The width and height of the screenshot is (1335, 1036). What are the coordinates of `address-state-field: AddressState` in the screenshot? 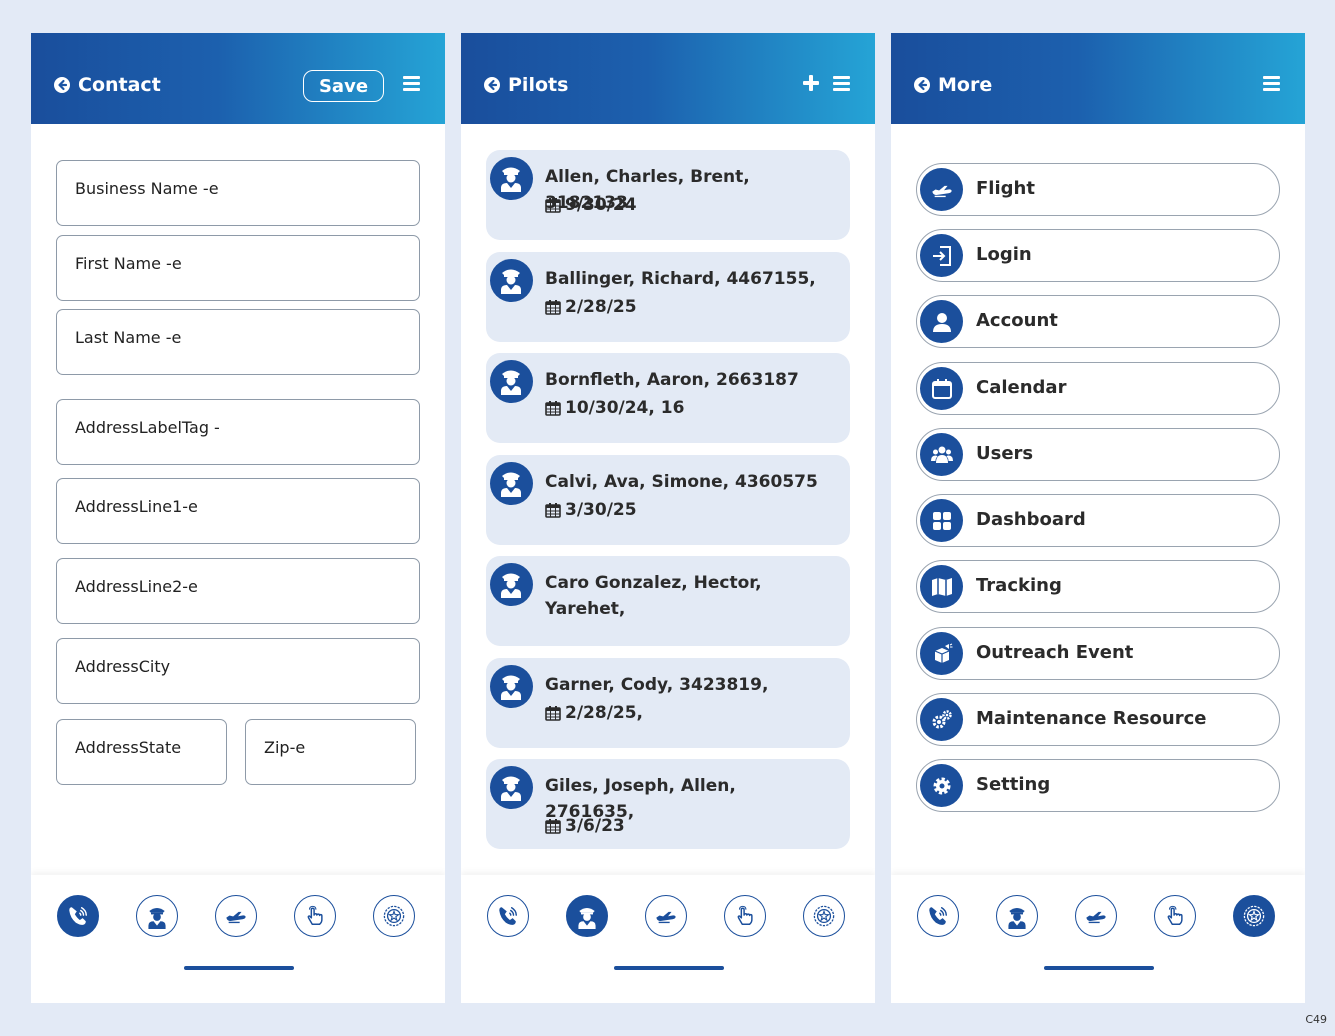 It's located at (141, 752).